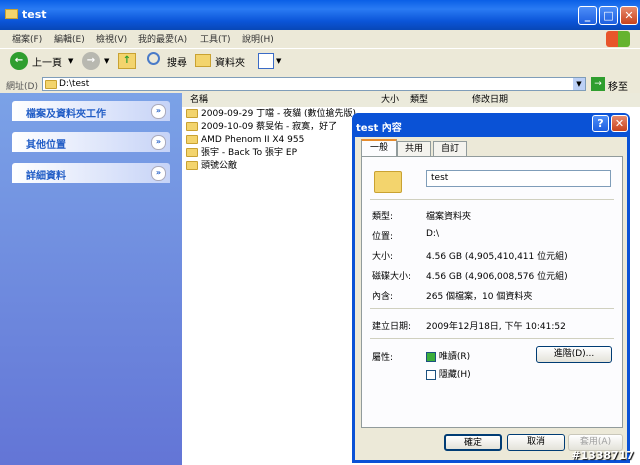  Describe the element at coordinates (27, 38) in the screenshot. I see `menu-file: 檔案(F)` at that location.